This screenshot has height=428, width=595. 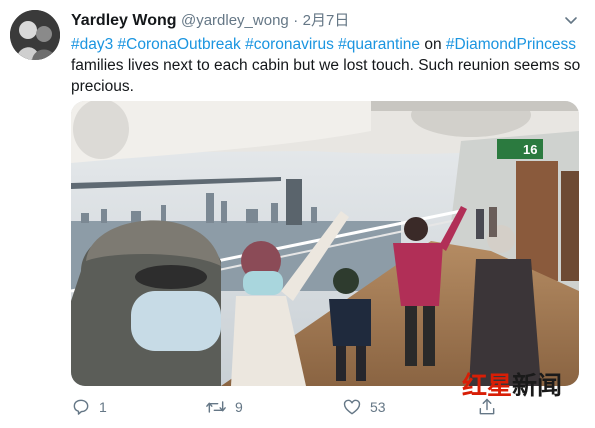 I want to click on hashtag: #DiamondPrincess, so click(x=511, y=44).